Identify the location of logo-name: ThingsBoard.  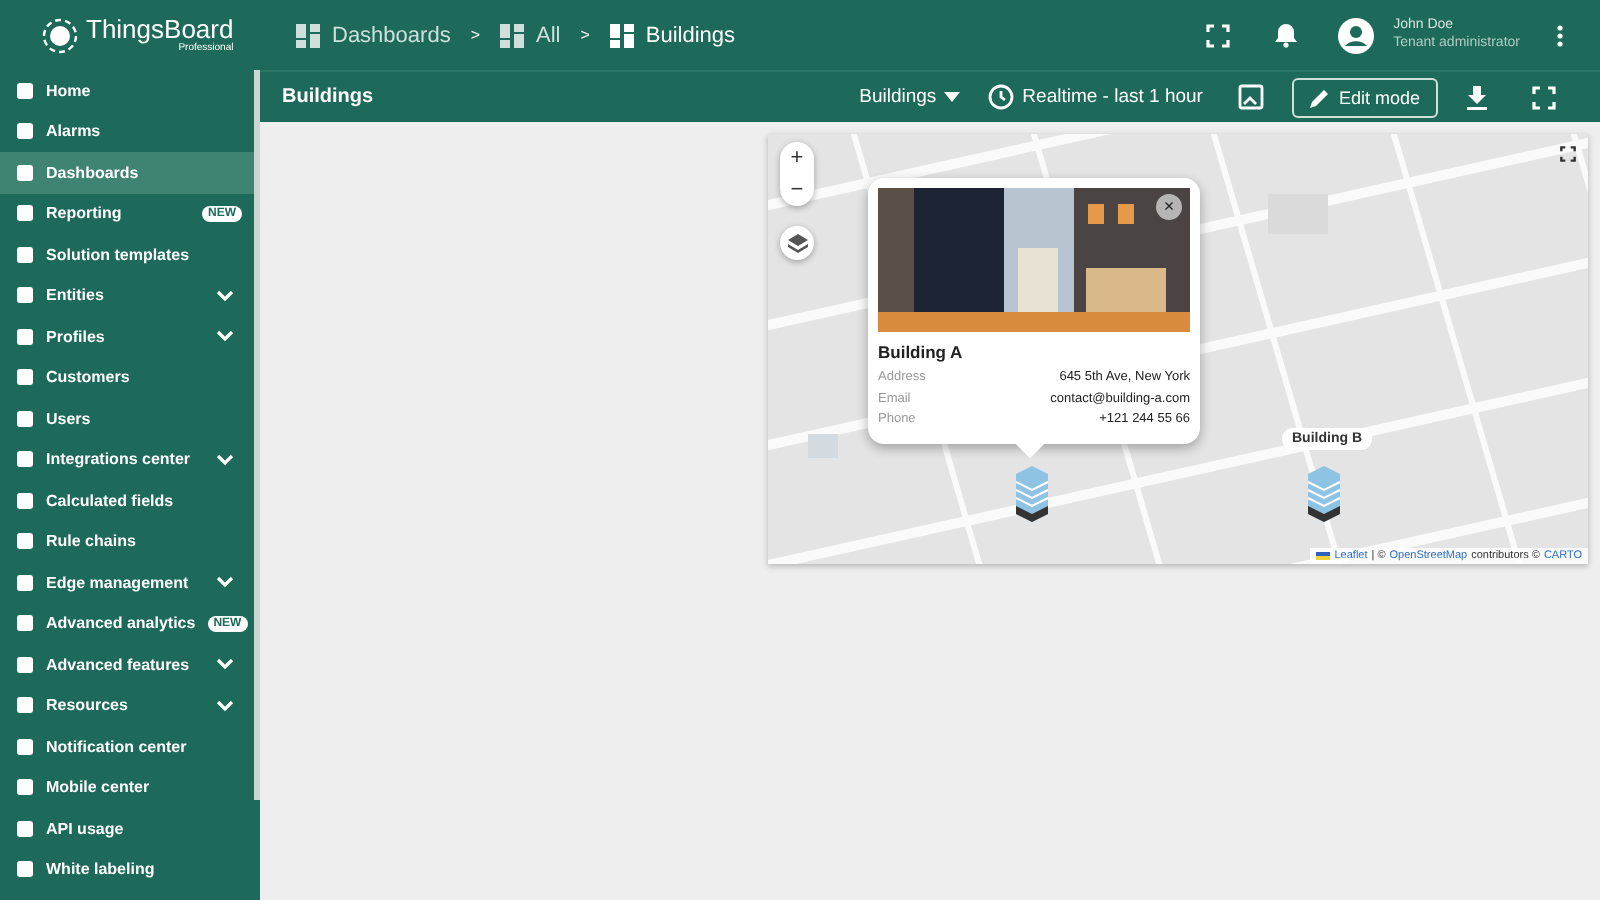
(160, 29).